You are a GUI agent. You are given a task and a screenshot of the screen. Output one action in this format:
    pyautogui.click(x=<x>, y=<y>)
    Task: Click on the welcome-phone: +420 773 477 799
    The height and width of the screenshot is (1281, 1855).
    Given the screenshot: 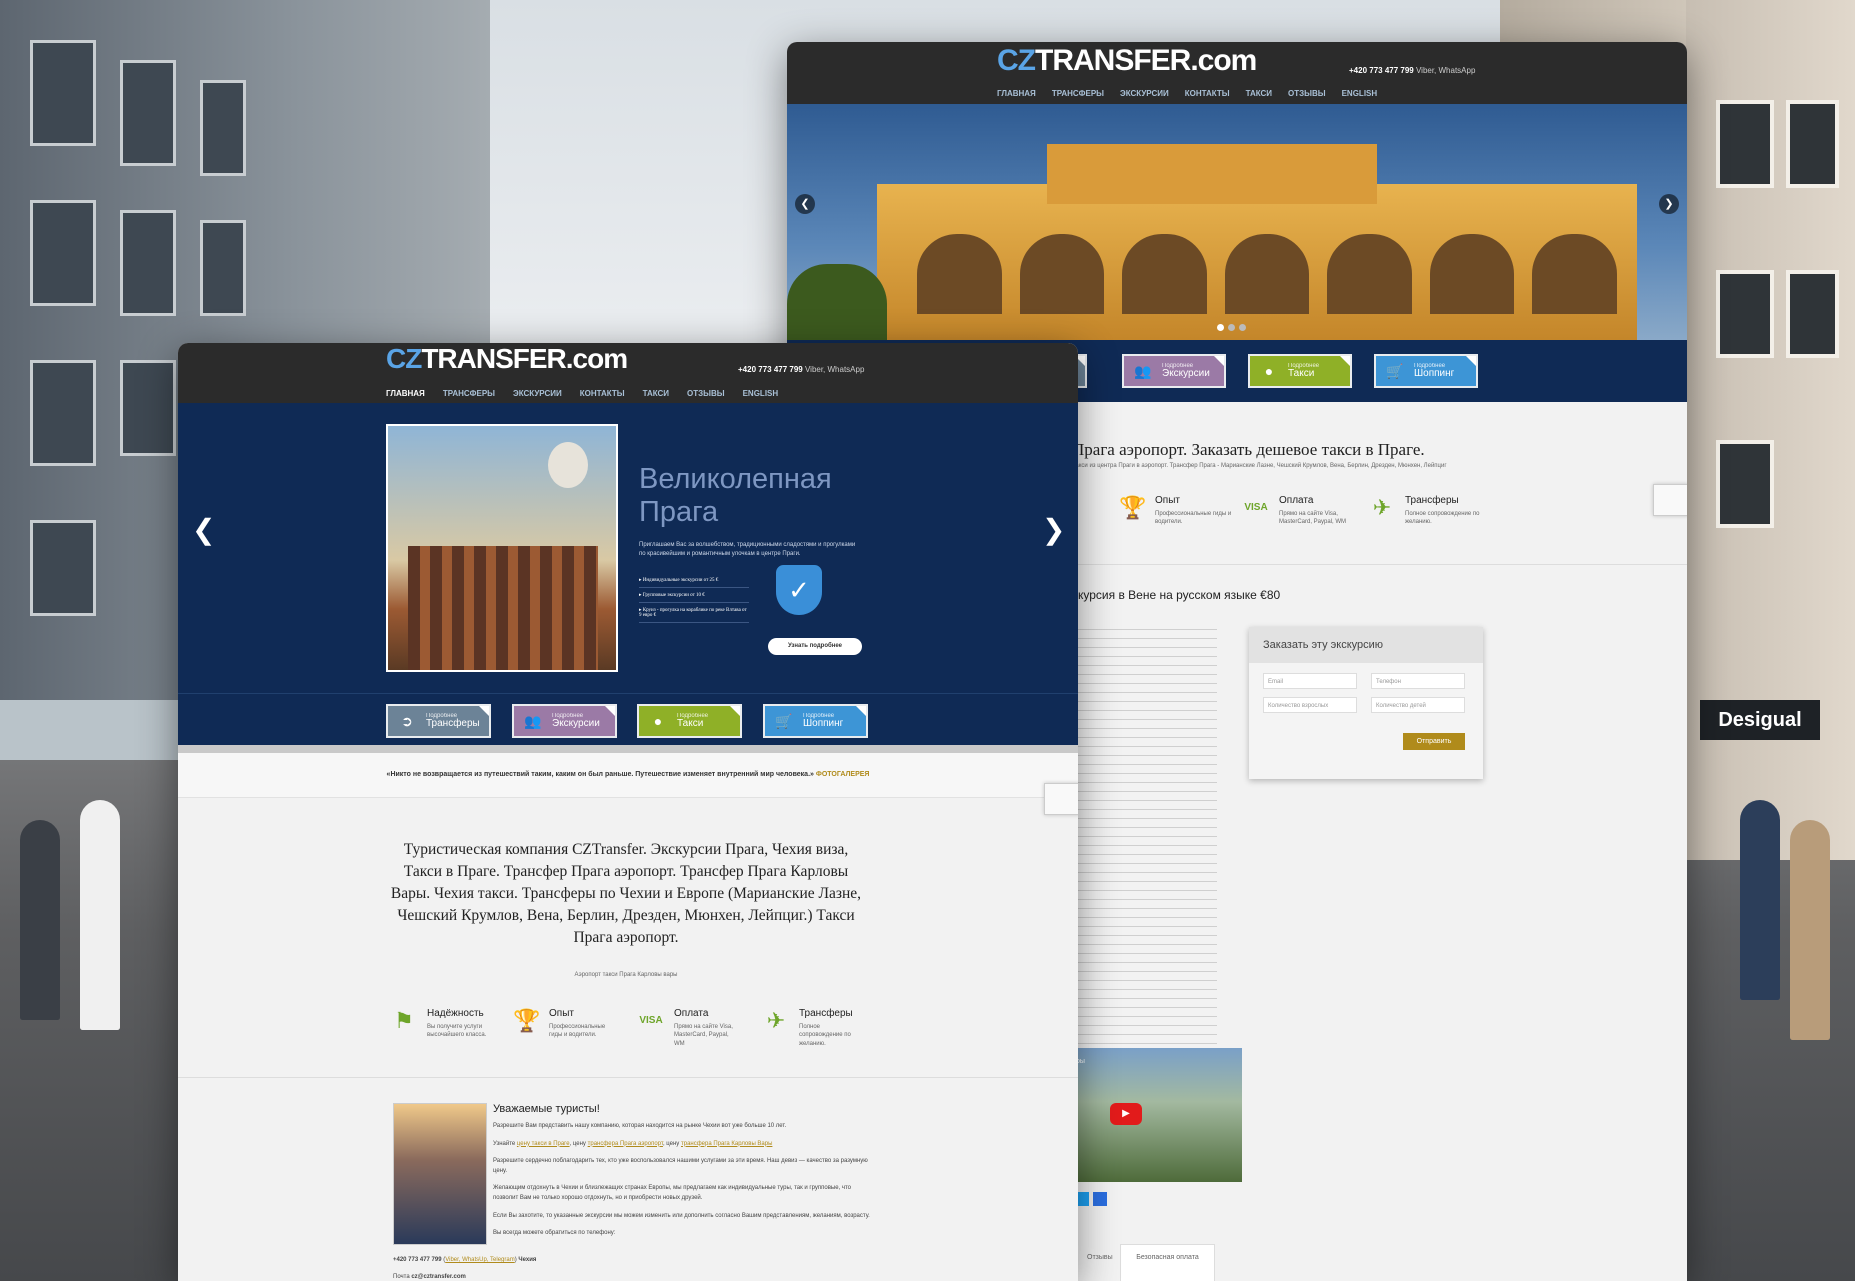 What is the action you would take?
    pyautogui.click(x=417, y=1260)
    